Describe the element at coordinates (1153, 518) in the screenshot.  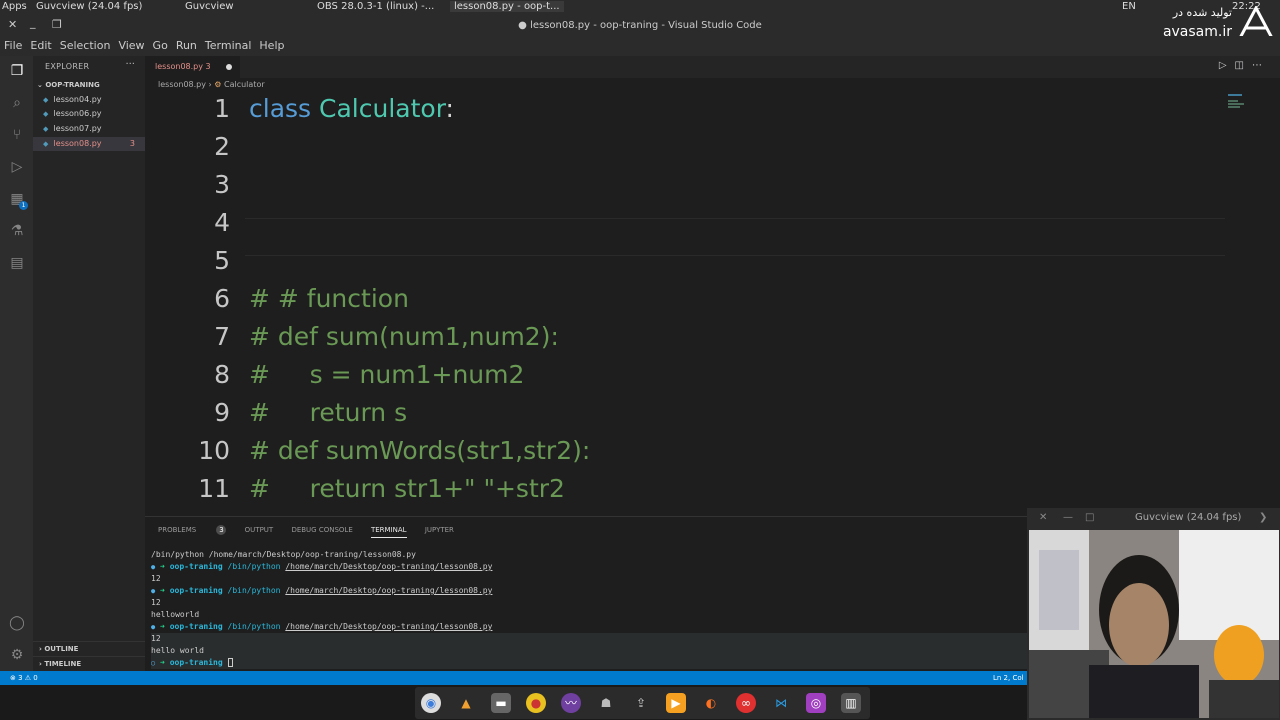
I see `webcam-titlebar: ✕ — □ Guvcview (24.04 fps) ❯` at that location.